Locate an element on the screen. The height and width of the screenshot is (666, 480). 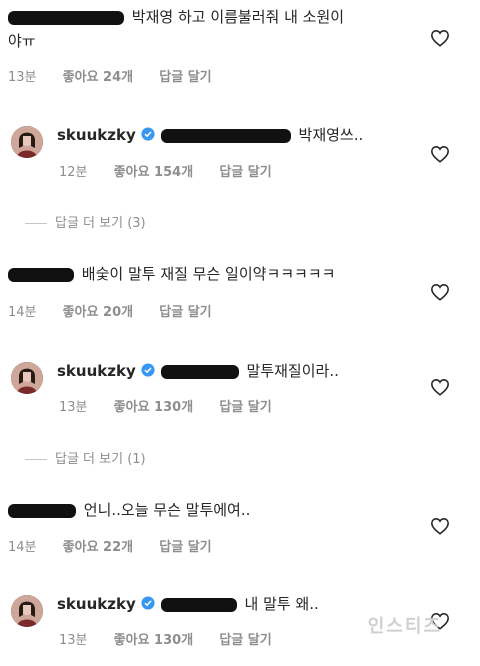
view-more-replies: 답글 더 보기 (3) is located at coordinates (85, 221).